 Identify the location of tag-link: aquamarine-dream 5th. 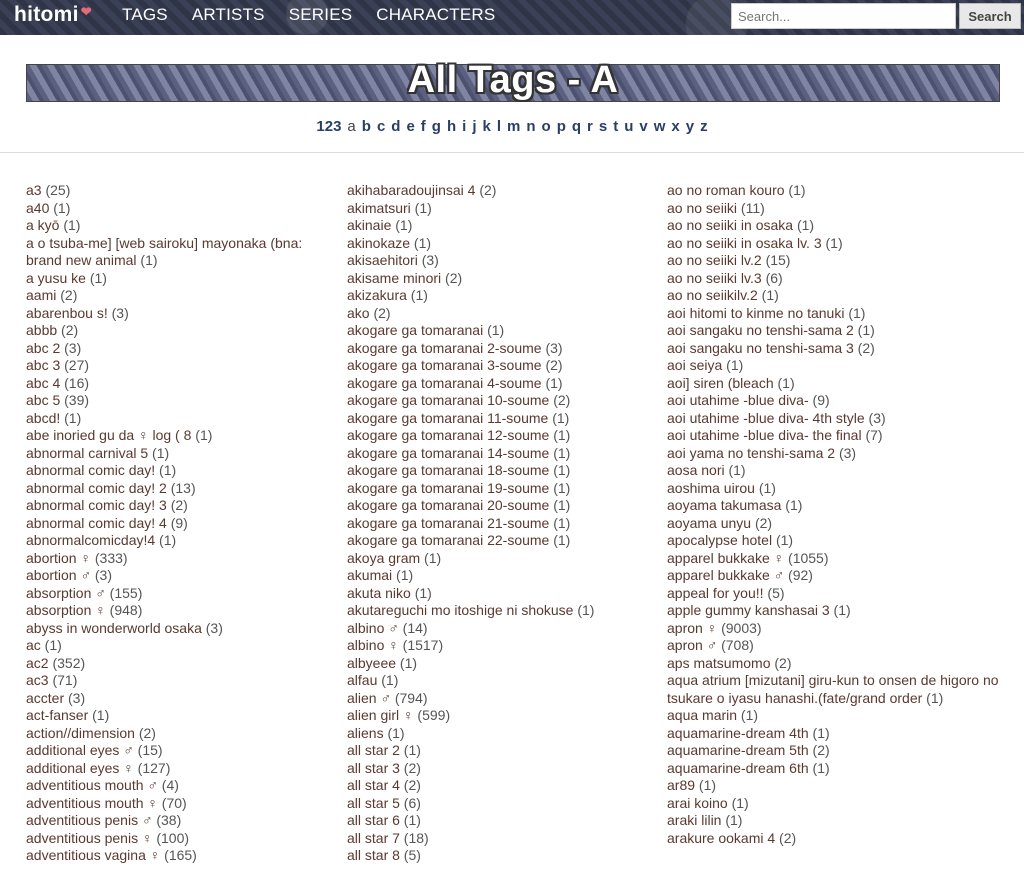
(738, 750).